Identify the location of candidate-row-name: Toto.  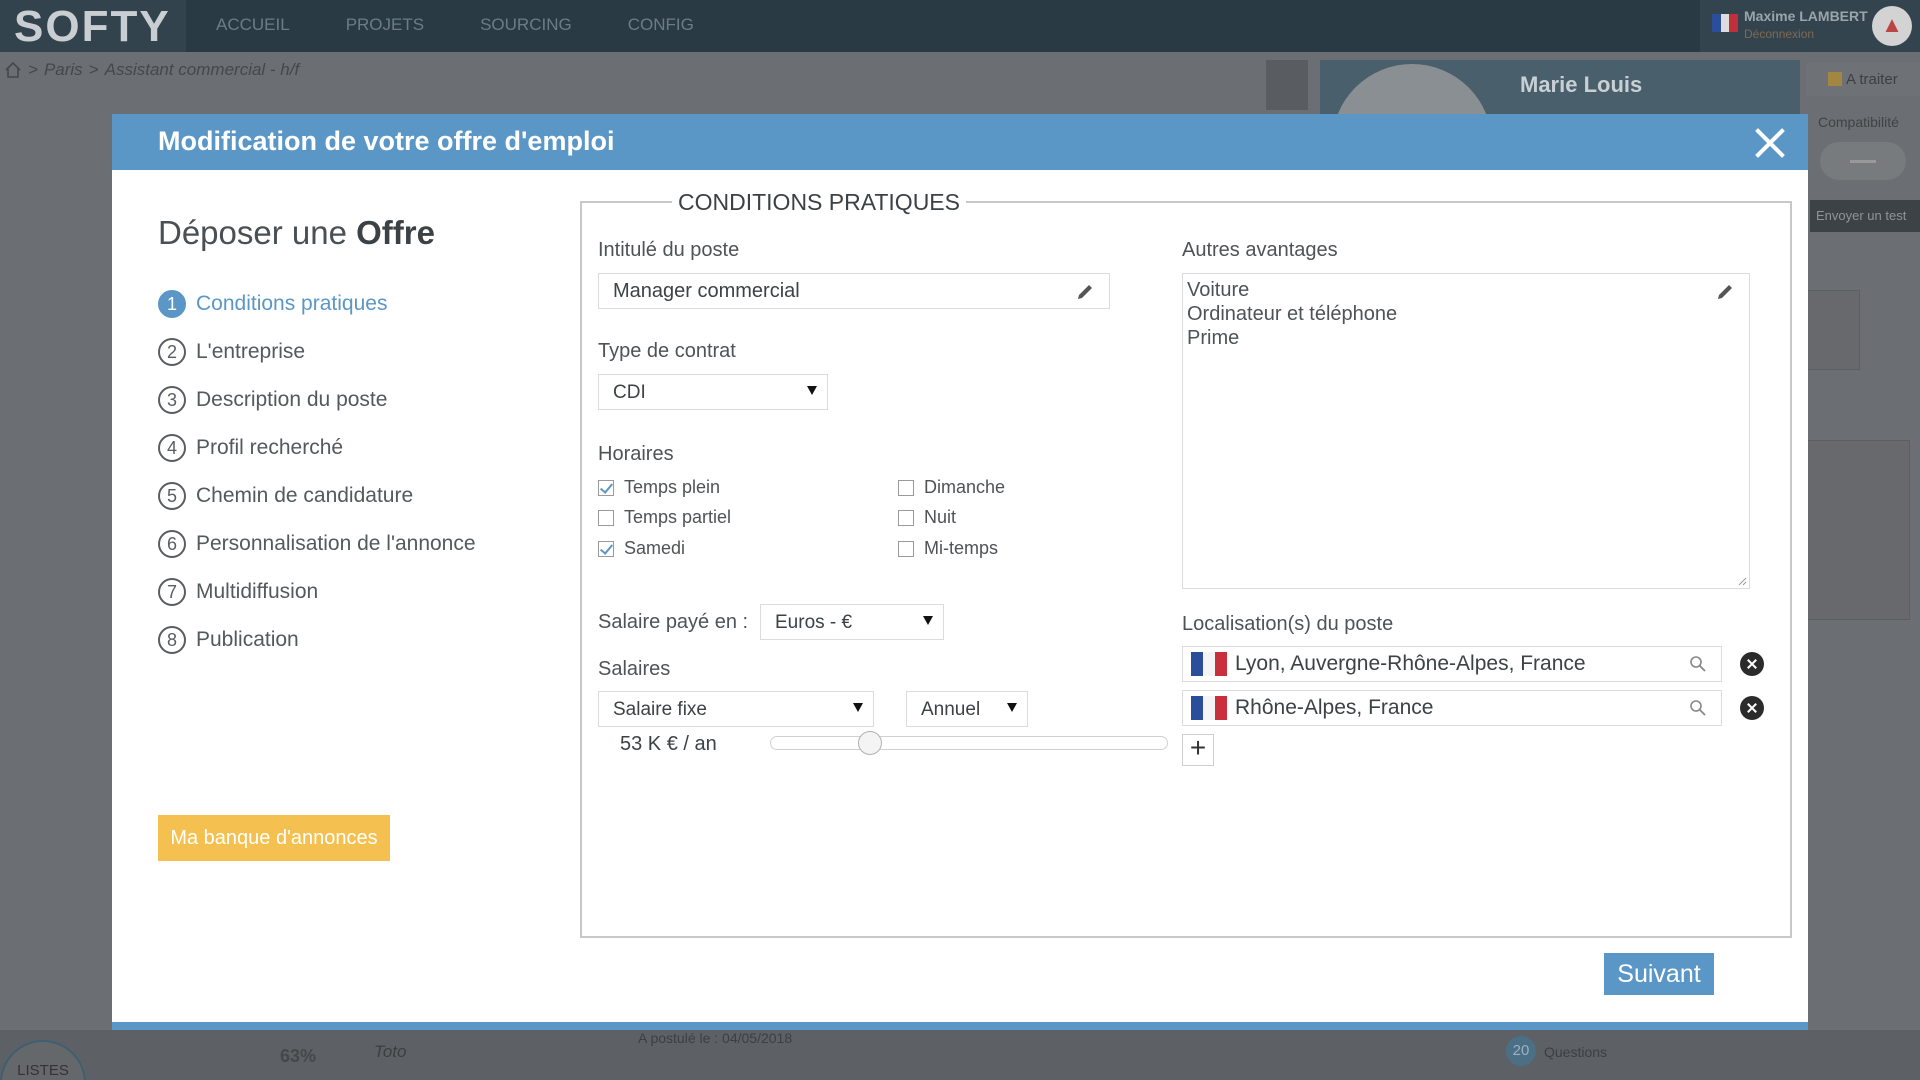
(390, 1051).